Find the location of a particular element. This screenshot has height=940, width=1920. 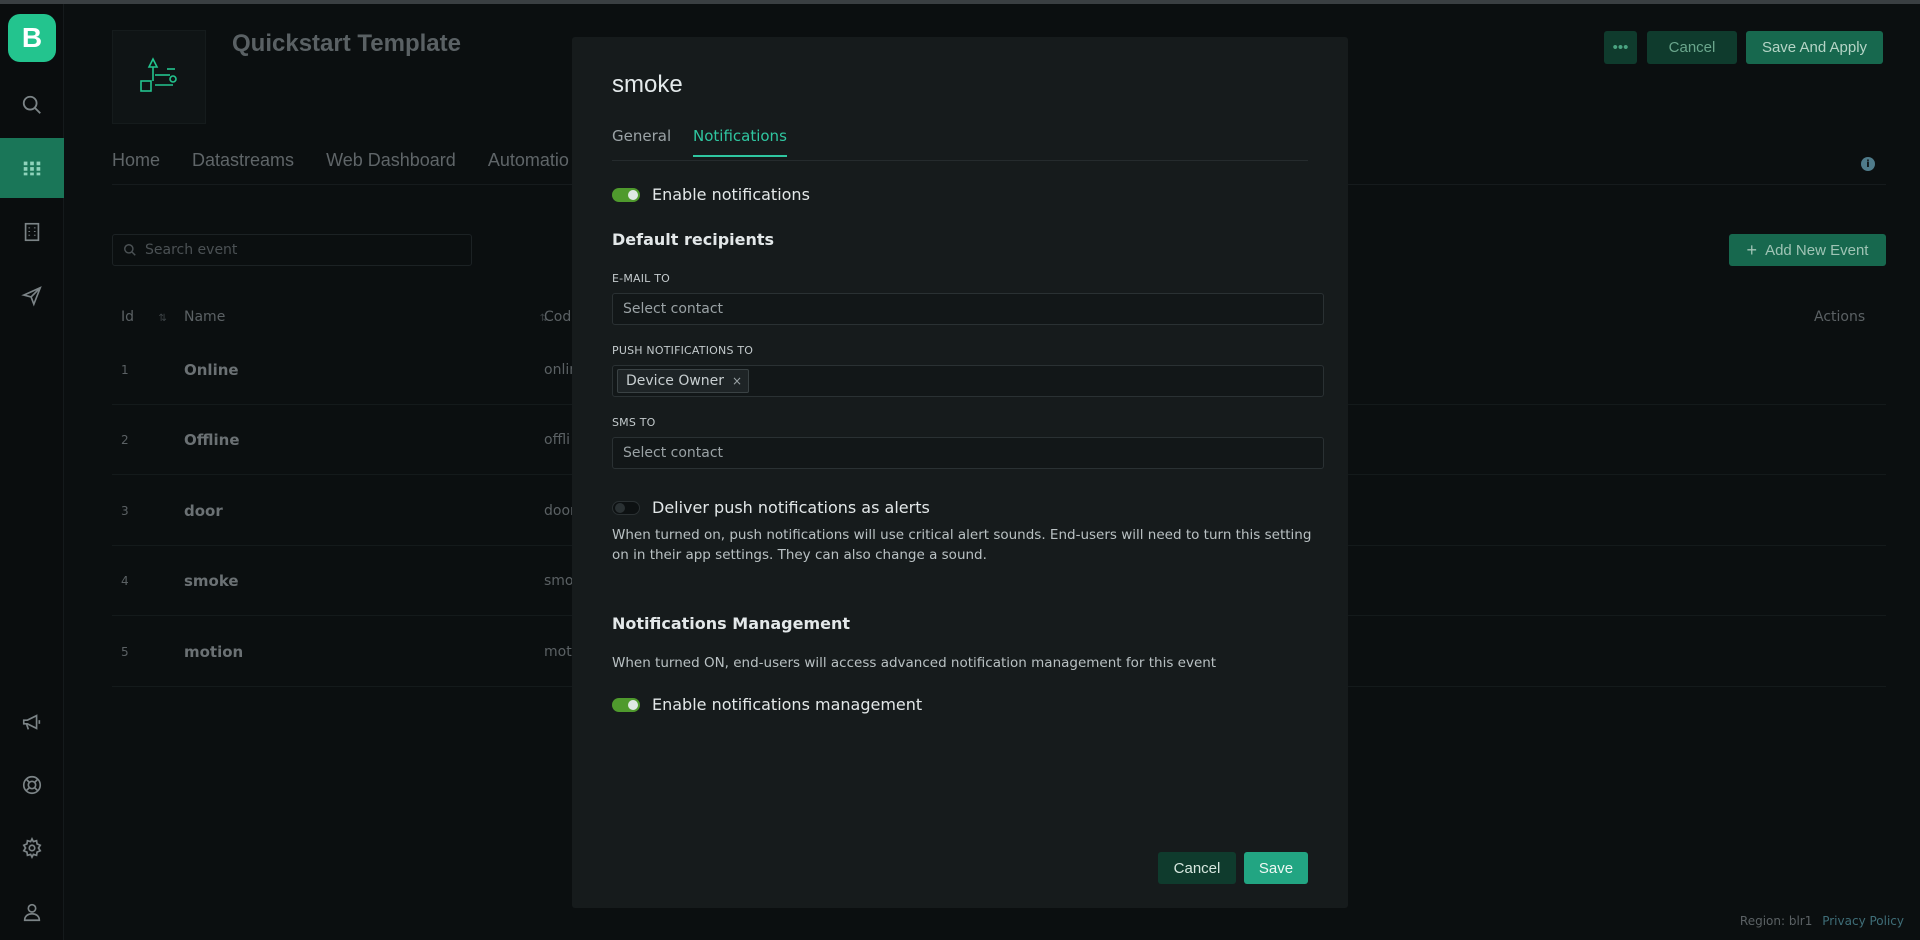

enable-notifications-label: Enable notifications is located at coordinates (731, 194).